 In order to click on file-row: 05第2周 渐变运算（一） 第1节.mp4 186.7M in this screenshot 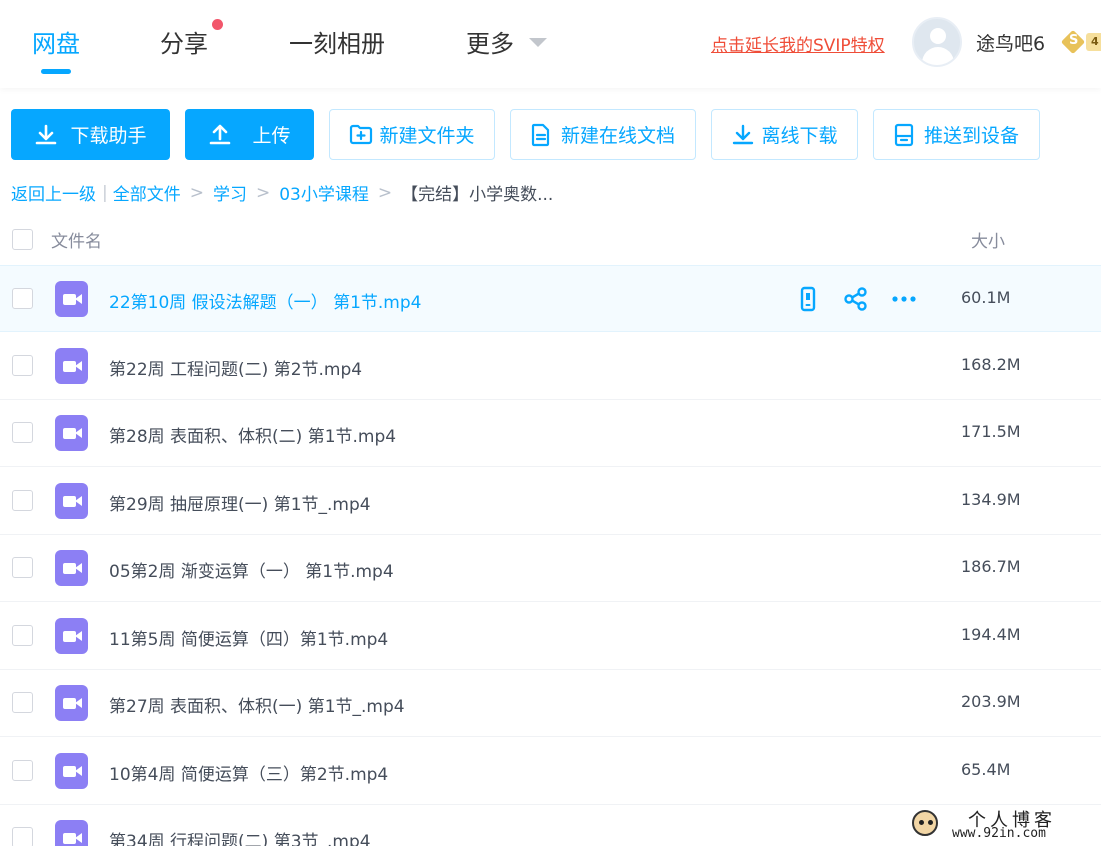, I will do `click(550, 568)`.